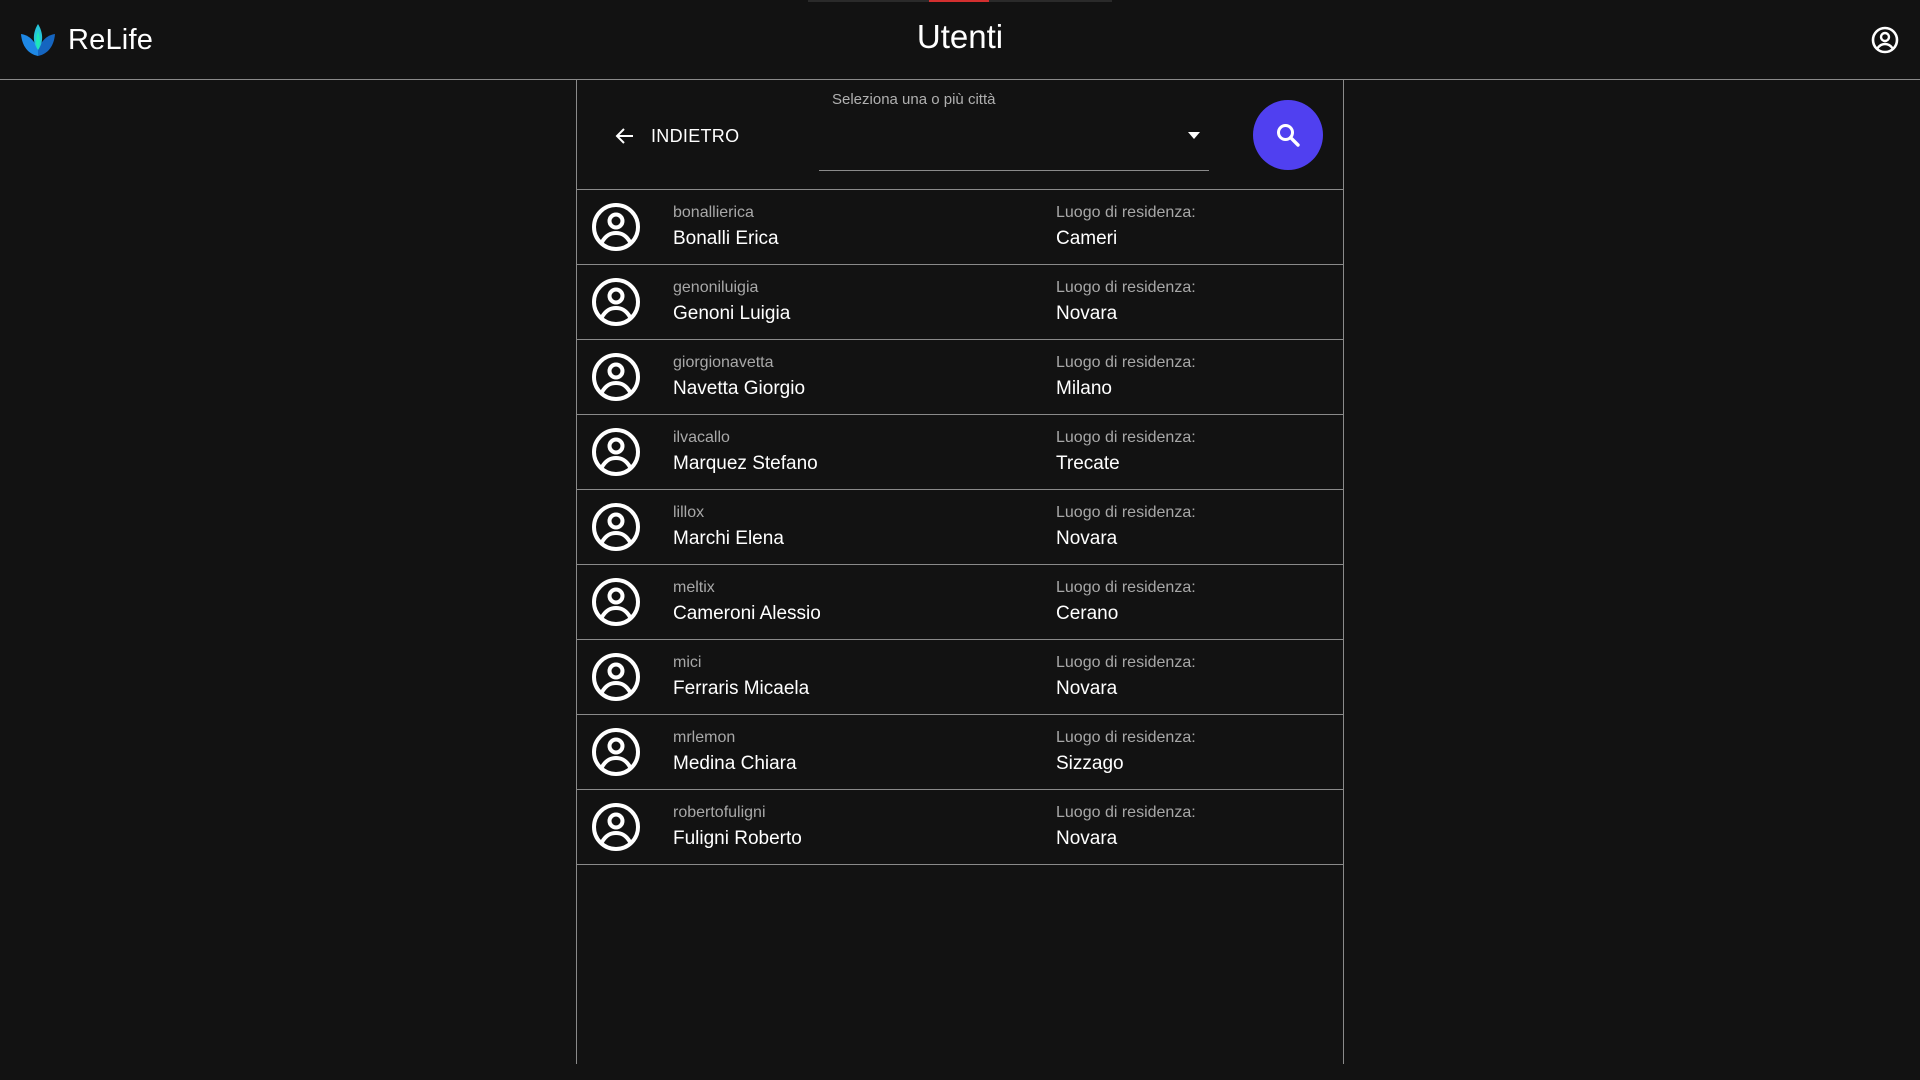 Image resolution: width=1920 pixels, height=1080 pixels. I want to click on search-icon, so click(1288, 135).